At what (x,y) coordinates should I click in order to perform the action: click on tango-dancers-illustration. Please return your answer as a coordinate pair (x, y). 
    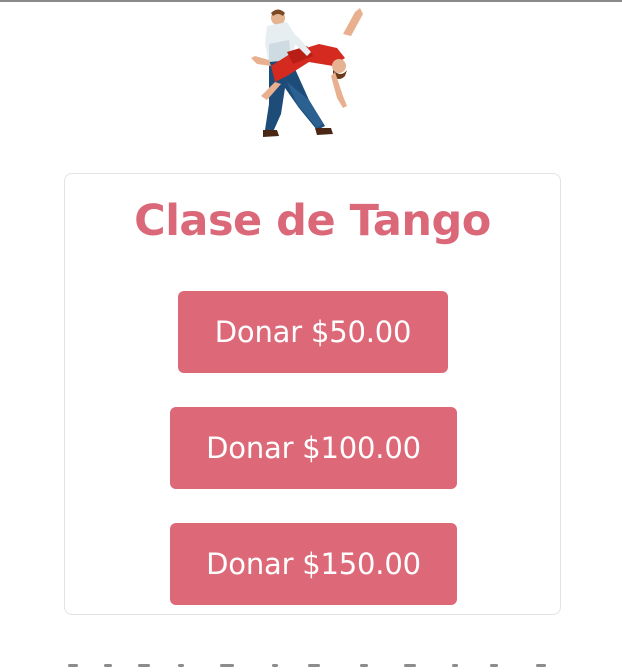
    Looking at the image, I should click on (307, 72).